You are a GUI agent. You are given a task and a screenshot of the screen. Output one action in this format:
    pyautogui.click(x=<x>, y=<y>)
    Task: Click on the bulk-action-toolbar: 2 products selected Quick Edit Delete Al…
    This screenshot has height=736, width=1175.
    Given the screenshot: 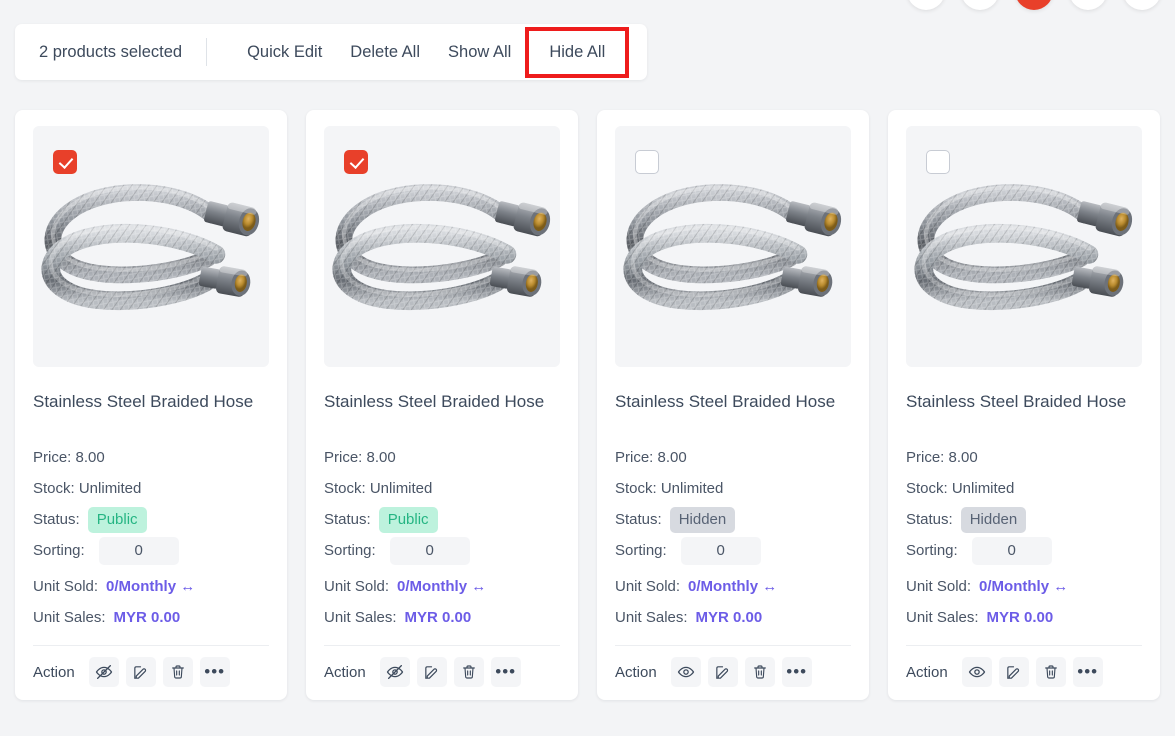 What is the action you would take?
    pyautogui.click(x=331, y=52)
    